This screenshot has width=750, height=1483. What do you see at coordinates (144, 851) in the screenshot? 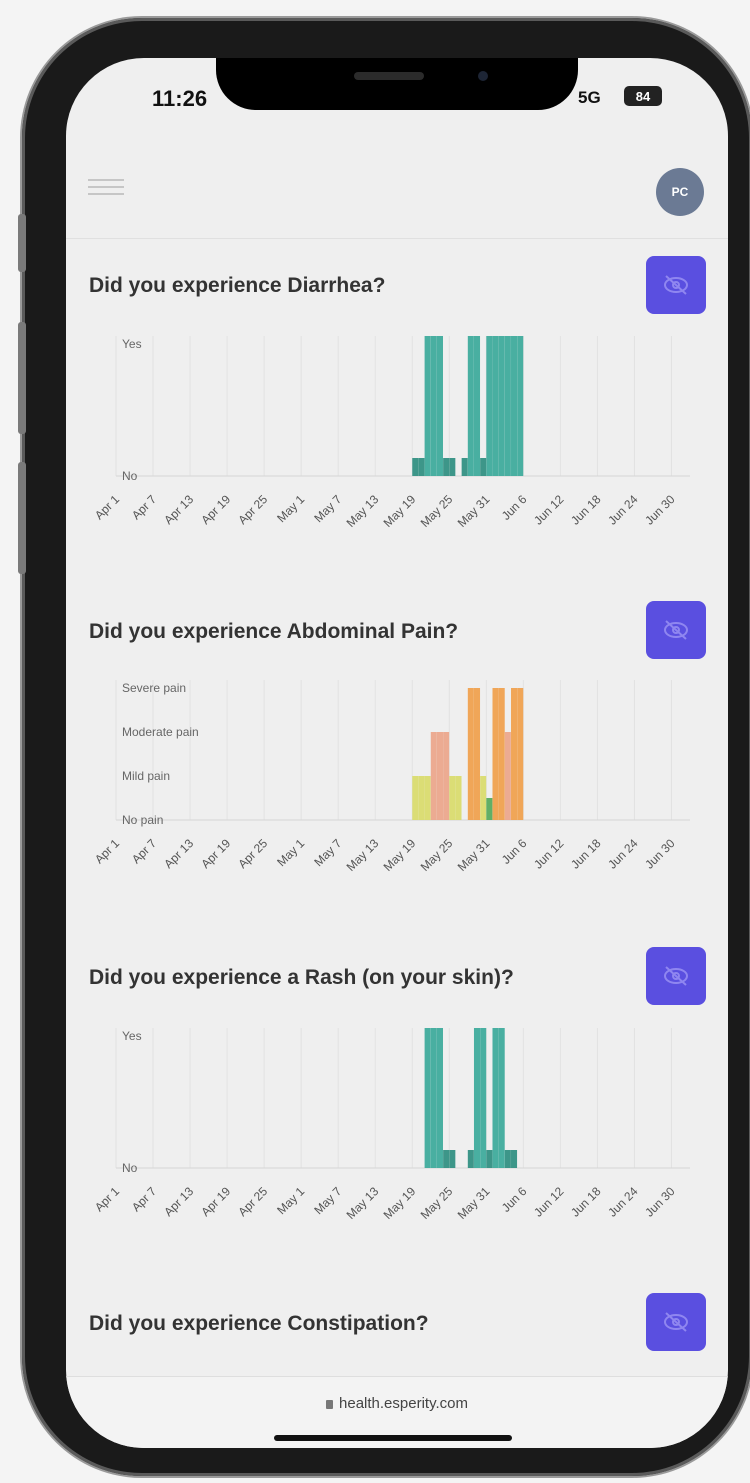
I see `x-tick-label: Apr 7` at bounding box center [144, 851].